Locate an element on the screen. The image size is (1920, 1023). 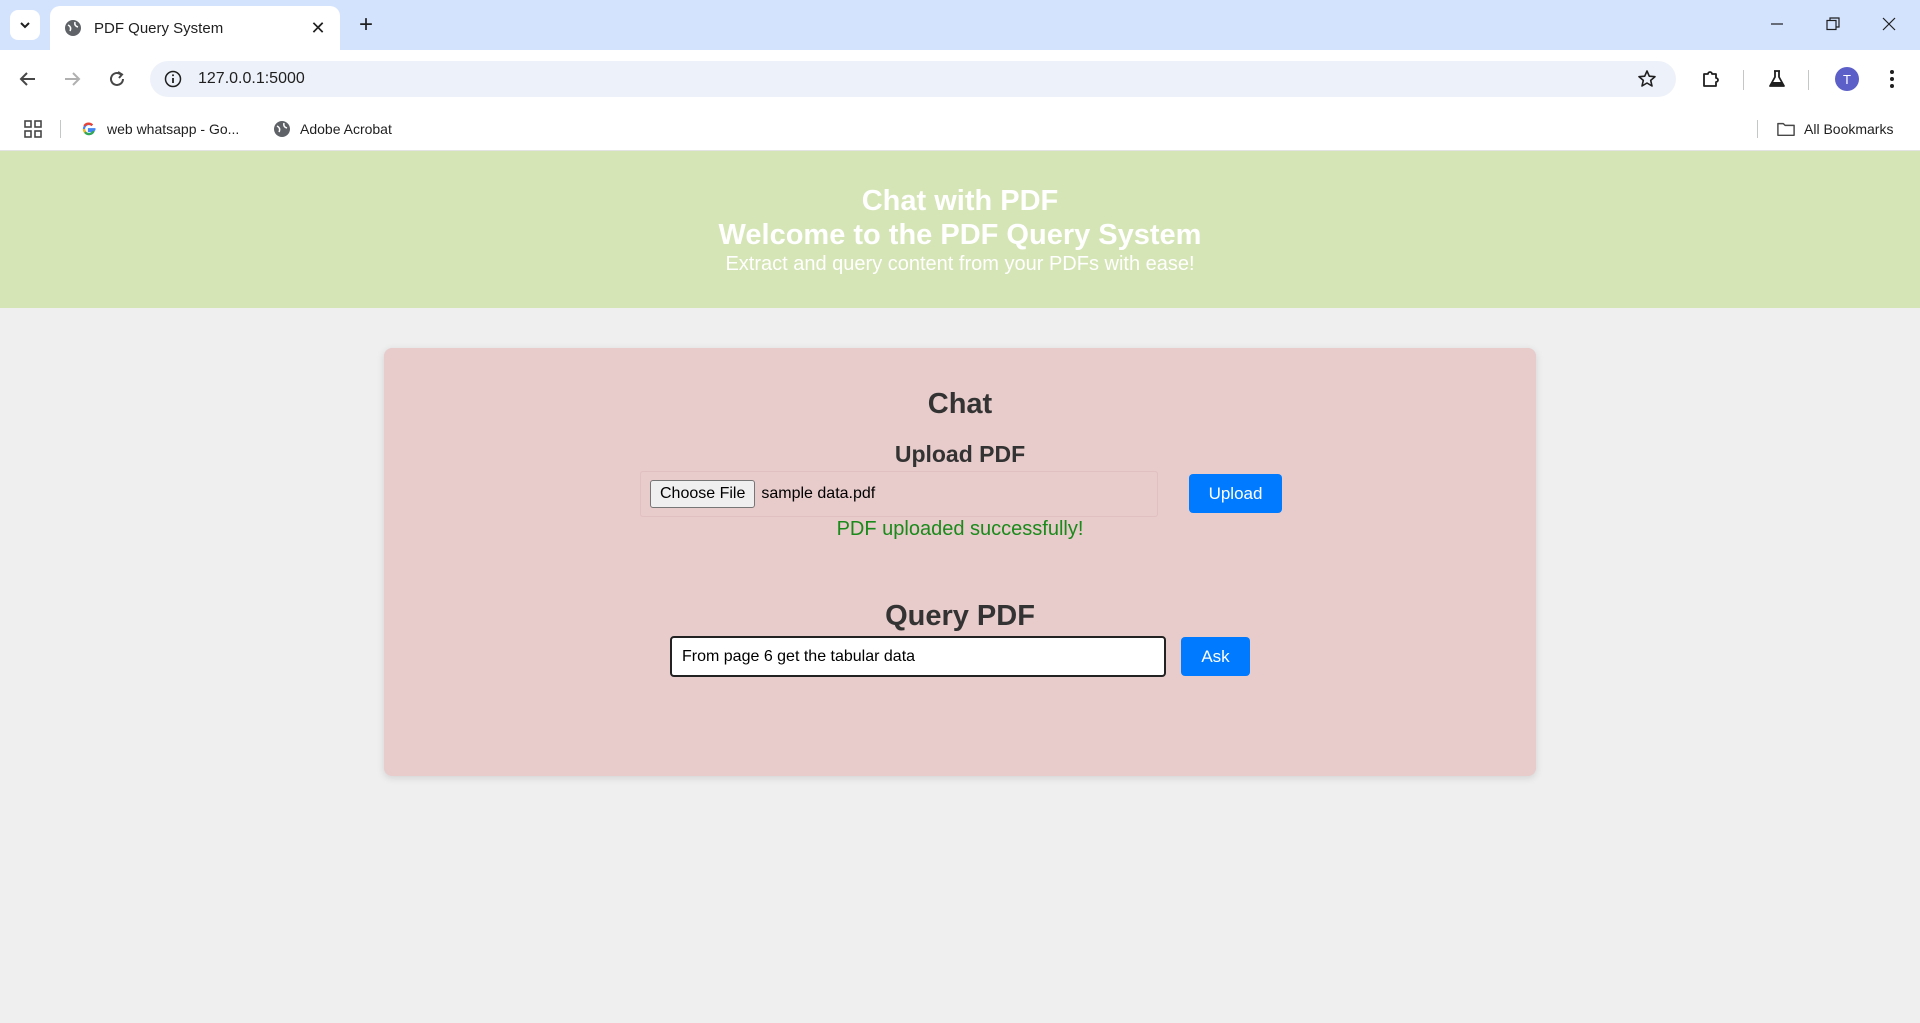
restore-button is located at coordinates (1833, 24).